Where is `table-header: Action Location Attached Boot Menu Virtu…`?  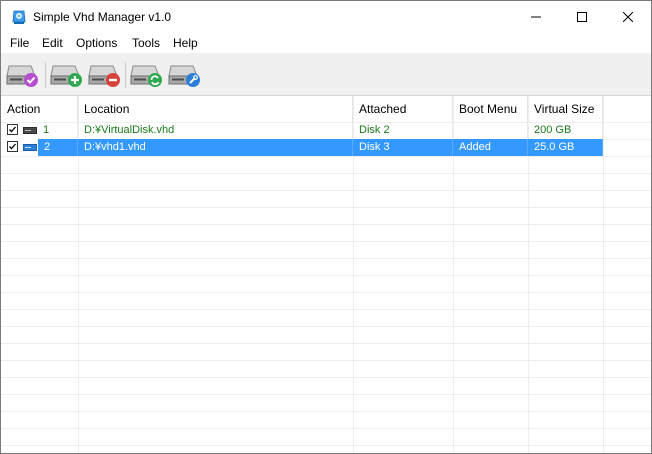 table-header: Action Location Attached Boot Menu Virtu… is located at coordinates (326, 109).